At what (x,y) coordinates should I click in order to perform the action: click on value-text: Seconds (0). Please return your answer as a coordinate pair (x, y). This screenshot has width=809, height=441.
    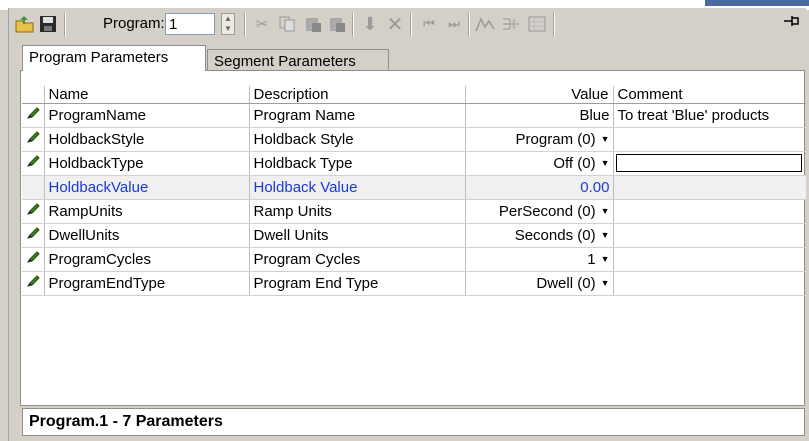
    Looking at the image, I should click on (555, 235).